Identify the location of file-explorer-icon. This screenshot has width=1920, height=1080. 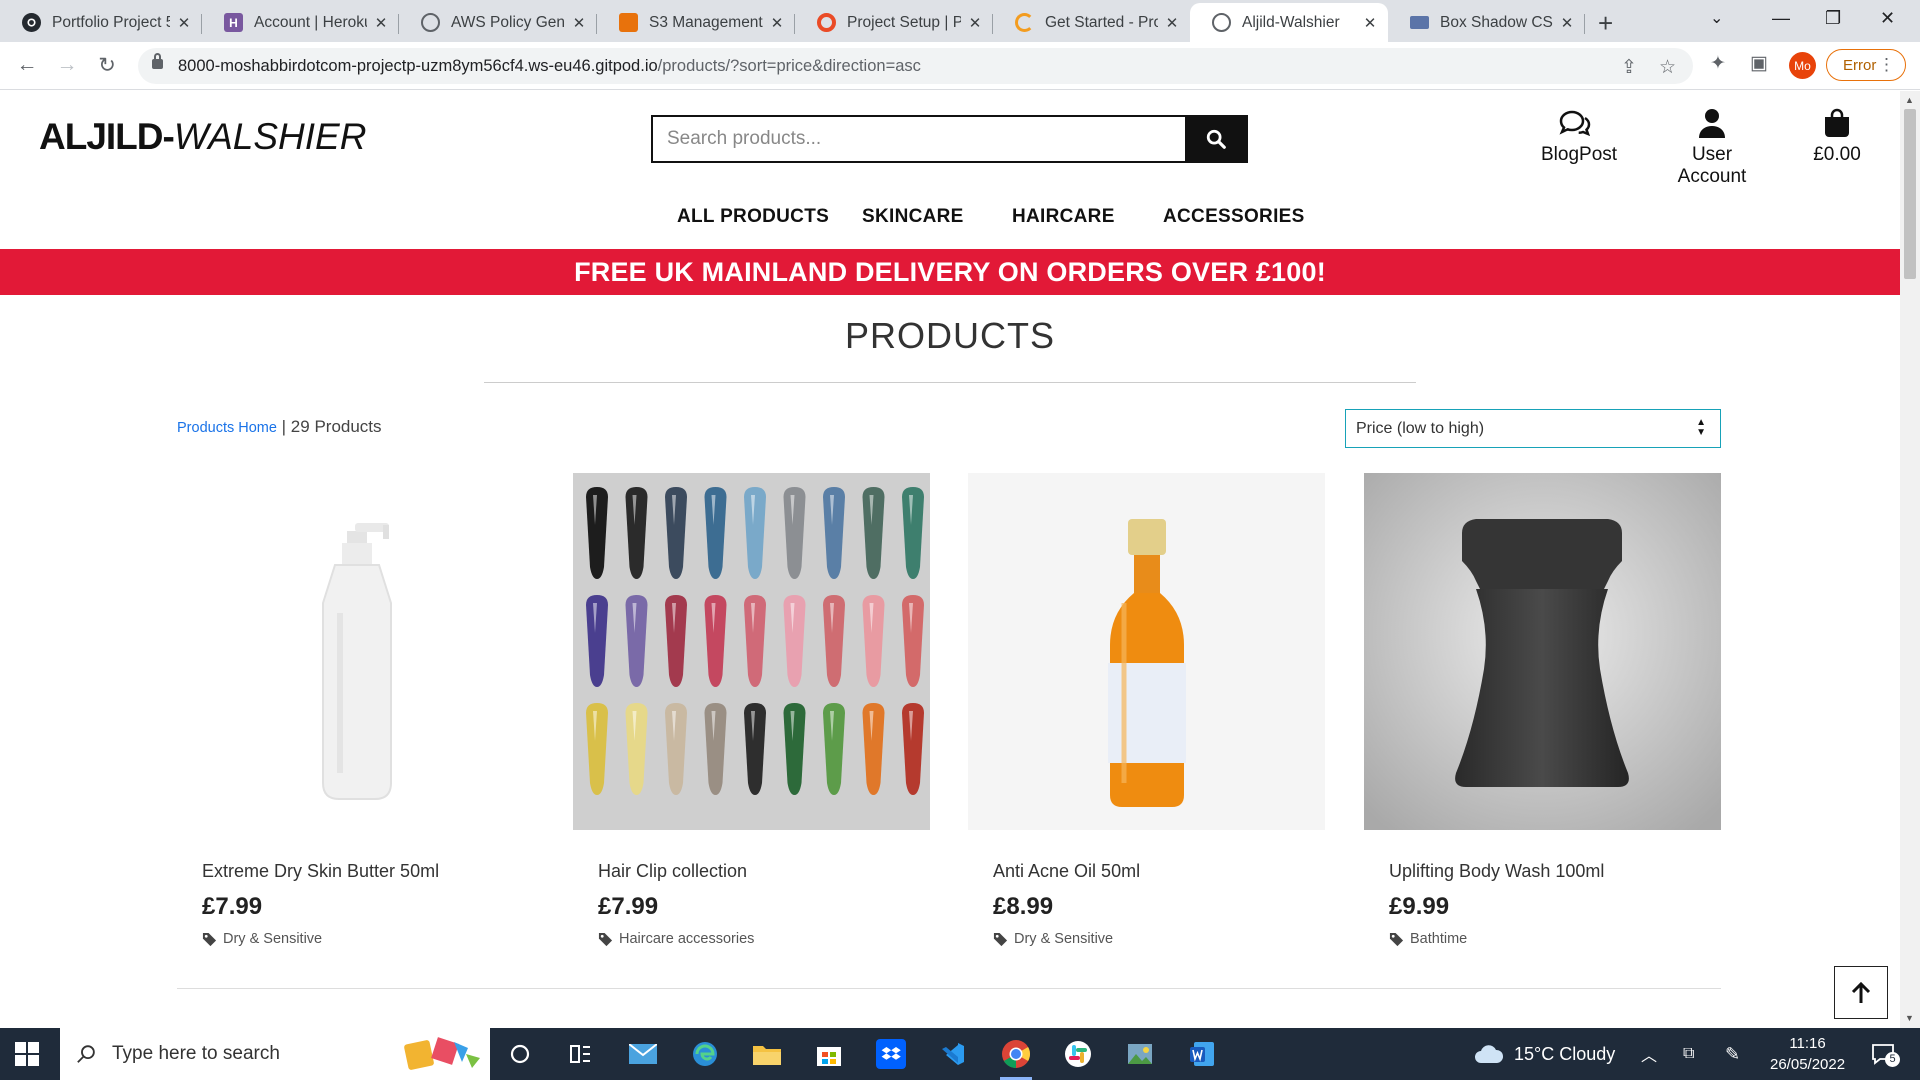
(767, 1054).